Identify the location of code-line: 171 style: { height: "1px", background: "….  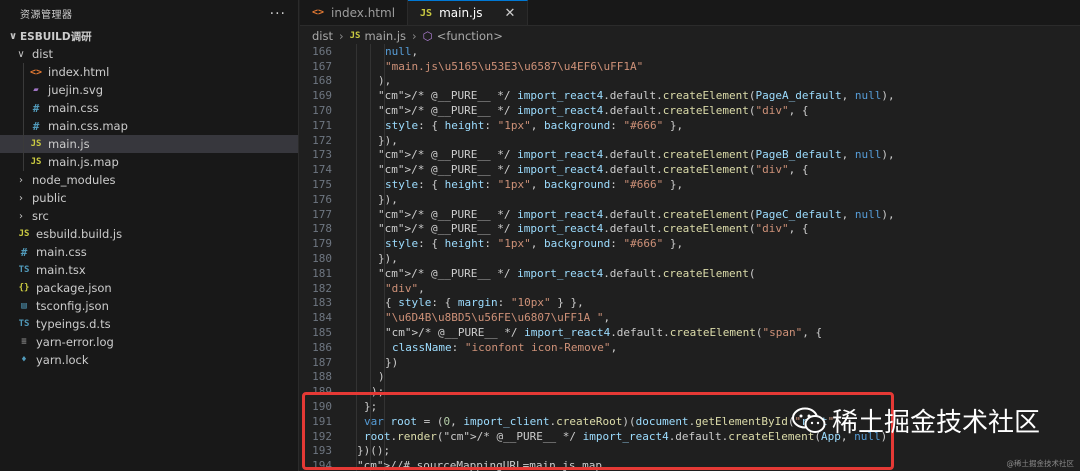
(690, 125).